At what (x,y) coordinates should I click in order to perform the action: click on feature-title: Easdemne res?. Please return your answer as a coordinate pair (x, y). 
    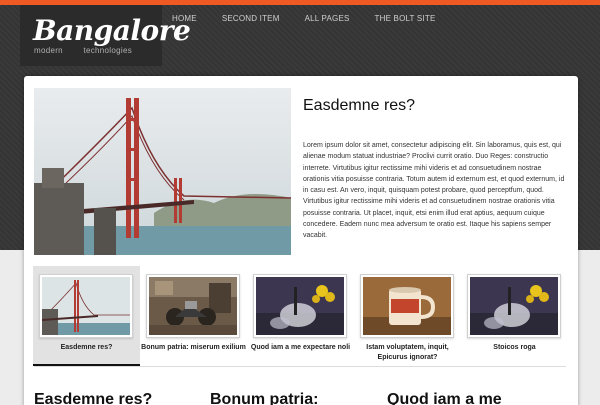
    Looking at the image, I should click on (359, 106).